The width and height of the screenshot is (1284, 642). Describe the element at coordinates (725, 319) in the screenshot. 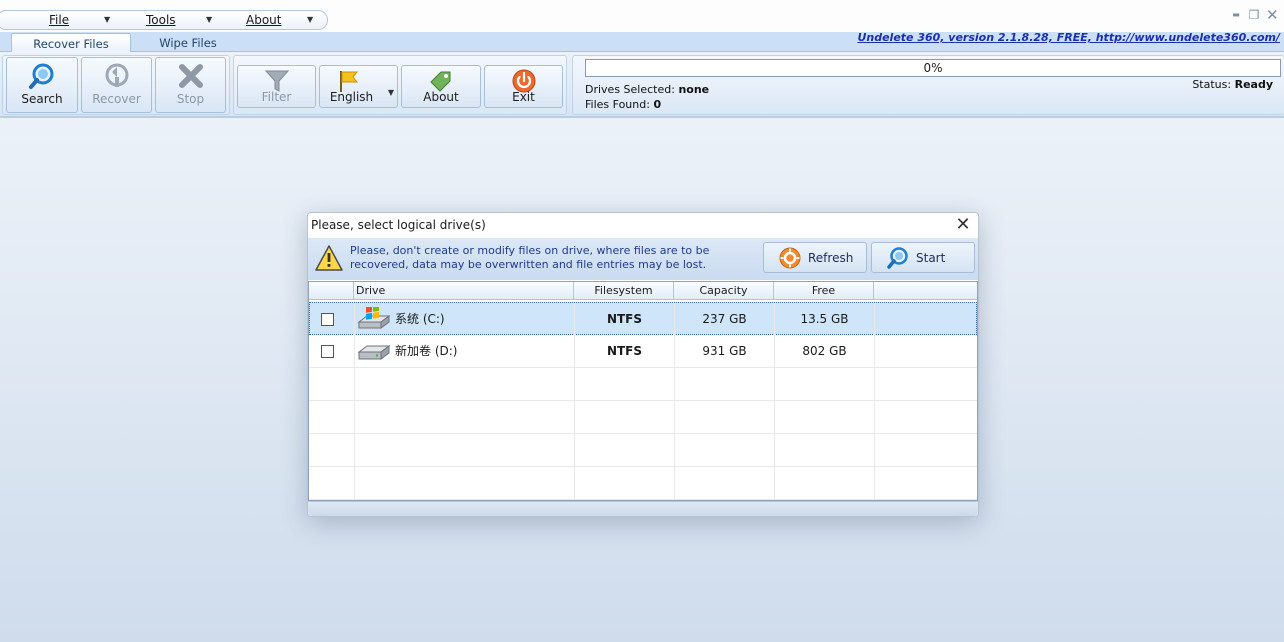

I see `drive-capacity: 237 GB` at that location.